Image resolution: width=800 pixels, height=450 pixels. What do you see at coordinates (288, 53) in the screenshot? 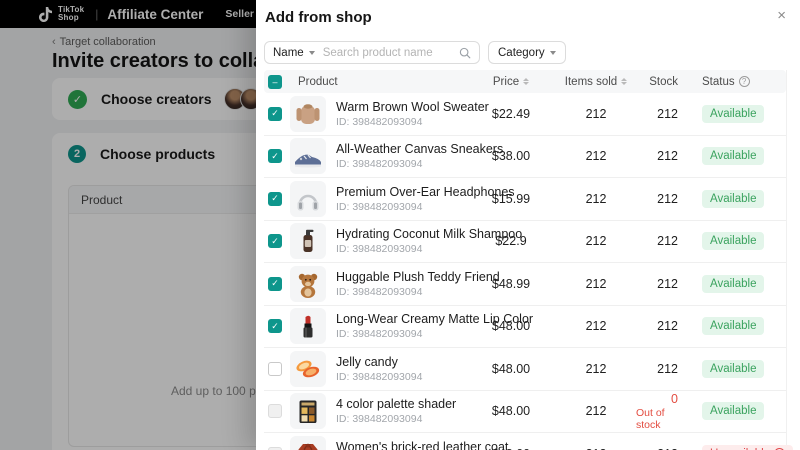
I see `search-field-selector: Name` at bounding box center [288, 53].